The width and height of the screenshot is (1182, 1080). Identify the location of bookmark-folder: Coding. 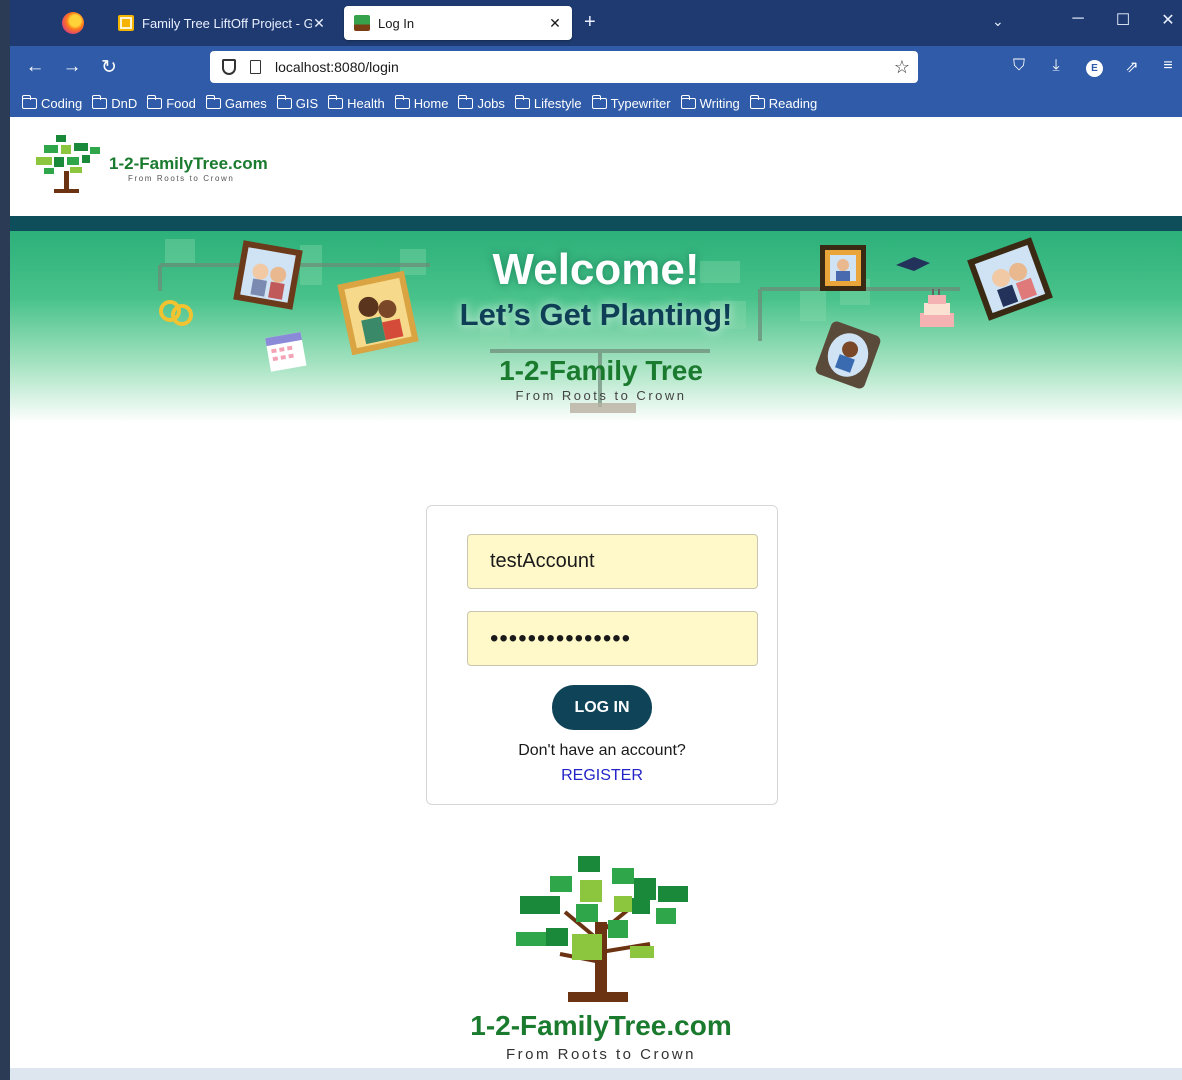
(52, 103).